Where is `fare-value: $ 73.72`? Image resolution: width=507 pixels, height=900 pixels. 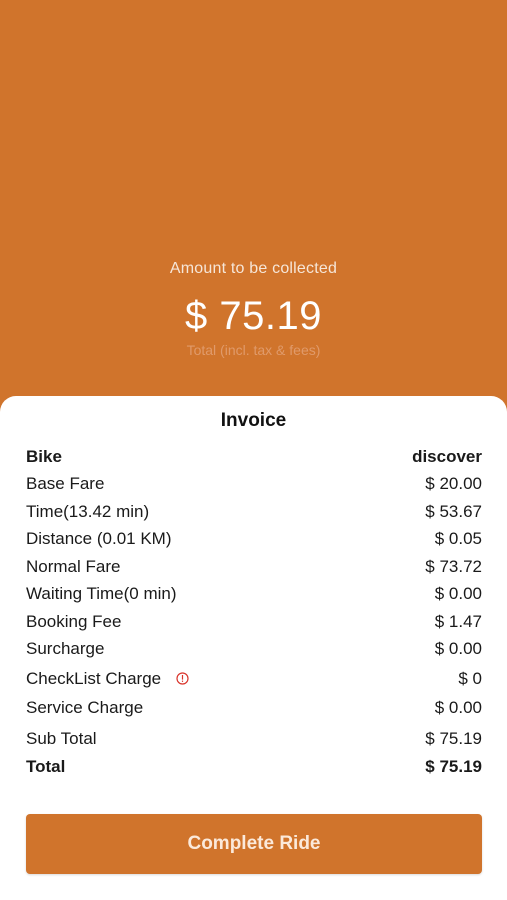
fare-value: $ 73.72 is located at coordinates (453, 566).